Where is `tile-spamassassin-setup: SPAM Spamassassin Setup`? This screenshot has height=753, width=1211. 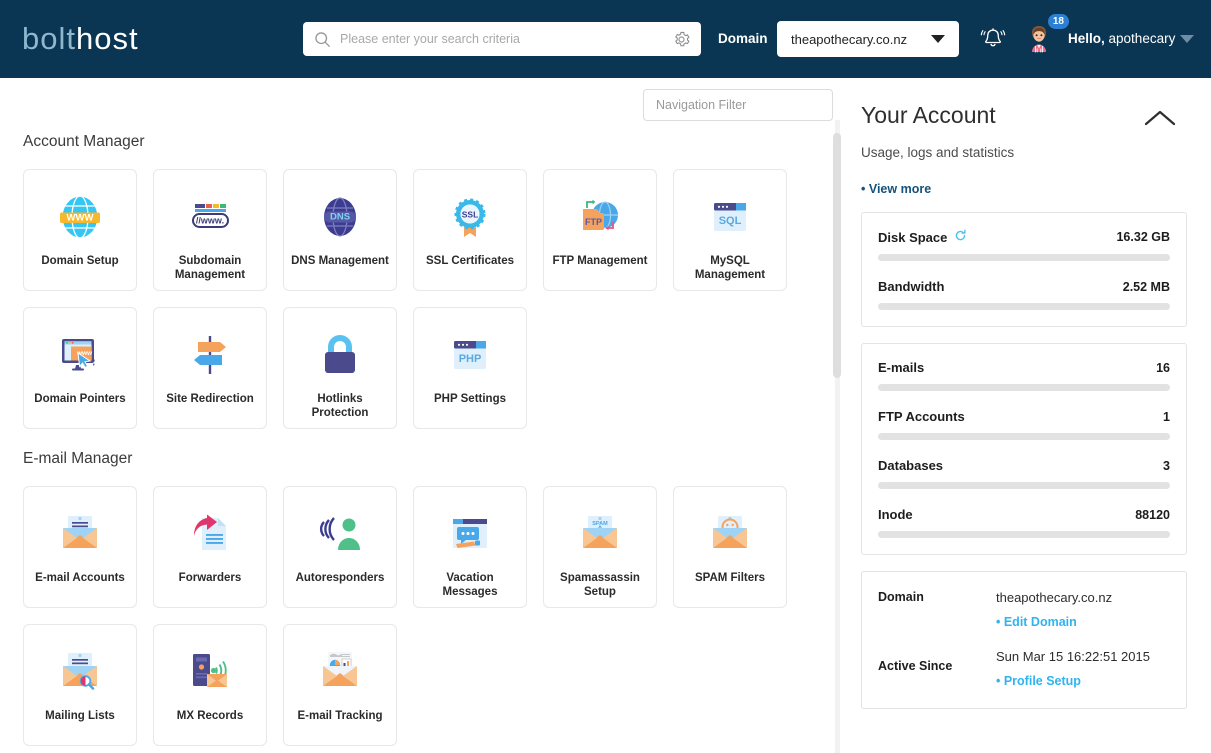 tile-spamassassin-setup: SPAM Spamassassin Setup is located at coordinates (600, 547).